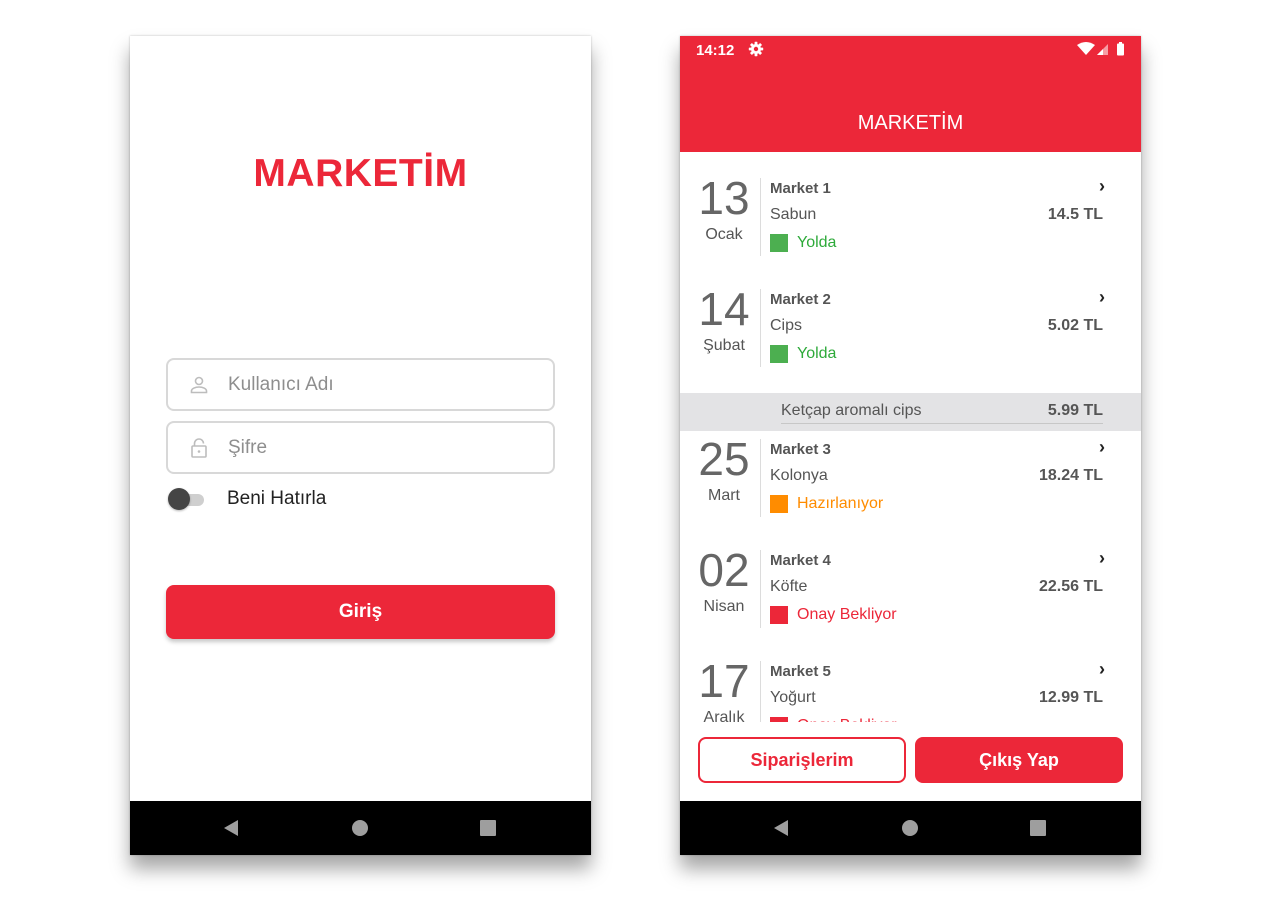 Image resolution: width=1270 pixels, height=899 pixels. What do you see at coordinates (800, 560) in the screenshot?
I see `market-name: Market 4` at bounding box center [800, 560].